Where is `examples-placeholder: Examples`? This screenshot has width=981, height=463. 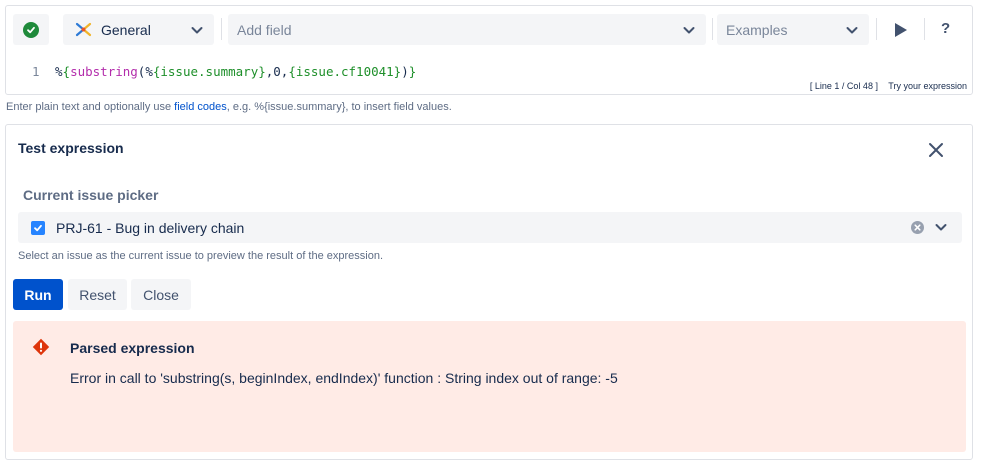
examples-placeholder: Examples is located at coordinates (757, 29).